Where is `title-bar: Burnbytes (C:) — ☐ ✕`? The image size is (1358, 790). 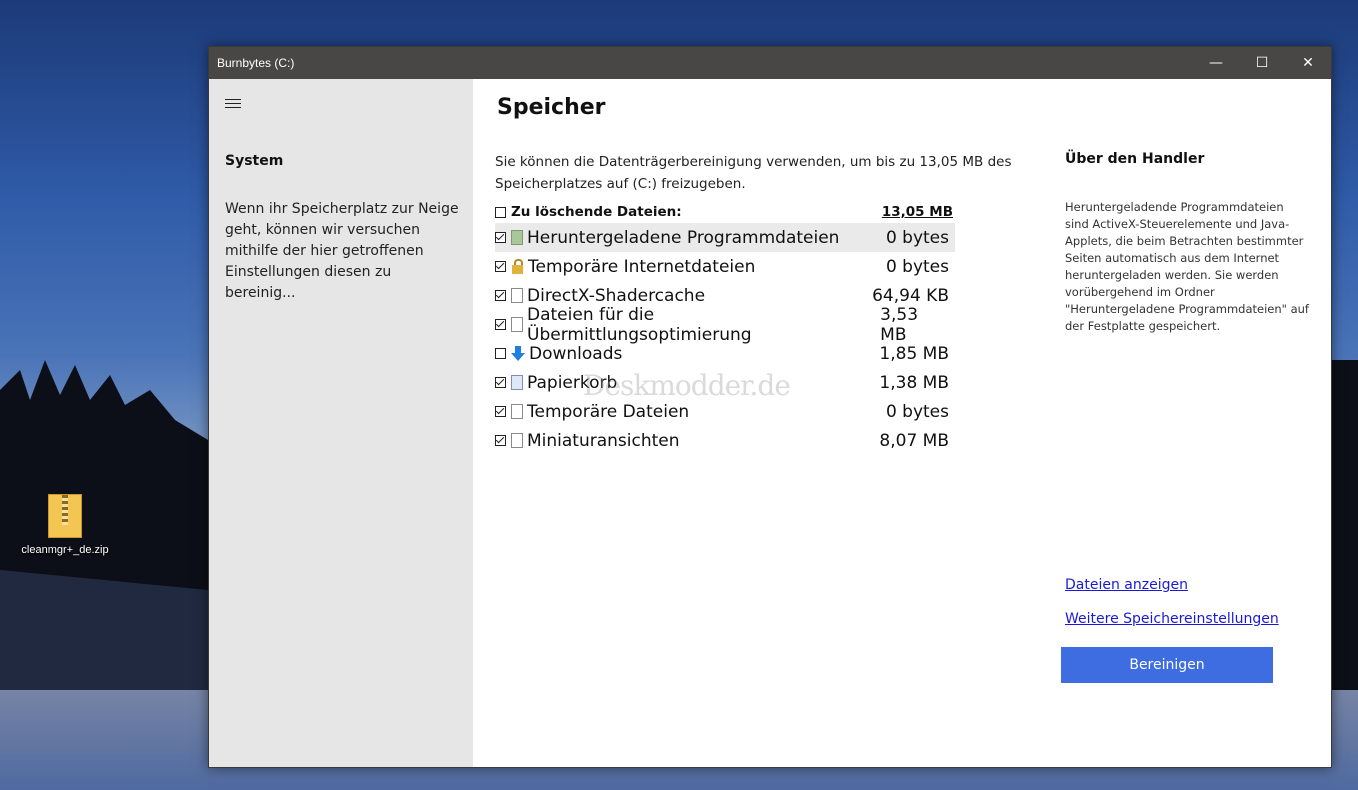 title-bar: Burnbytes (C:) — ☐ ✕ is located at coordinates (770, 63).